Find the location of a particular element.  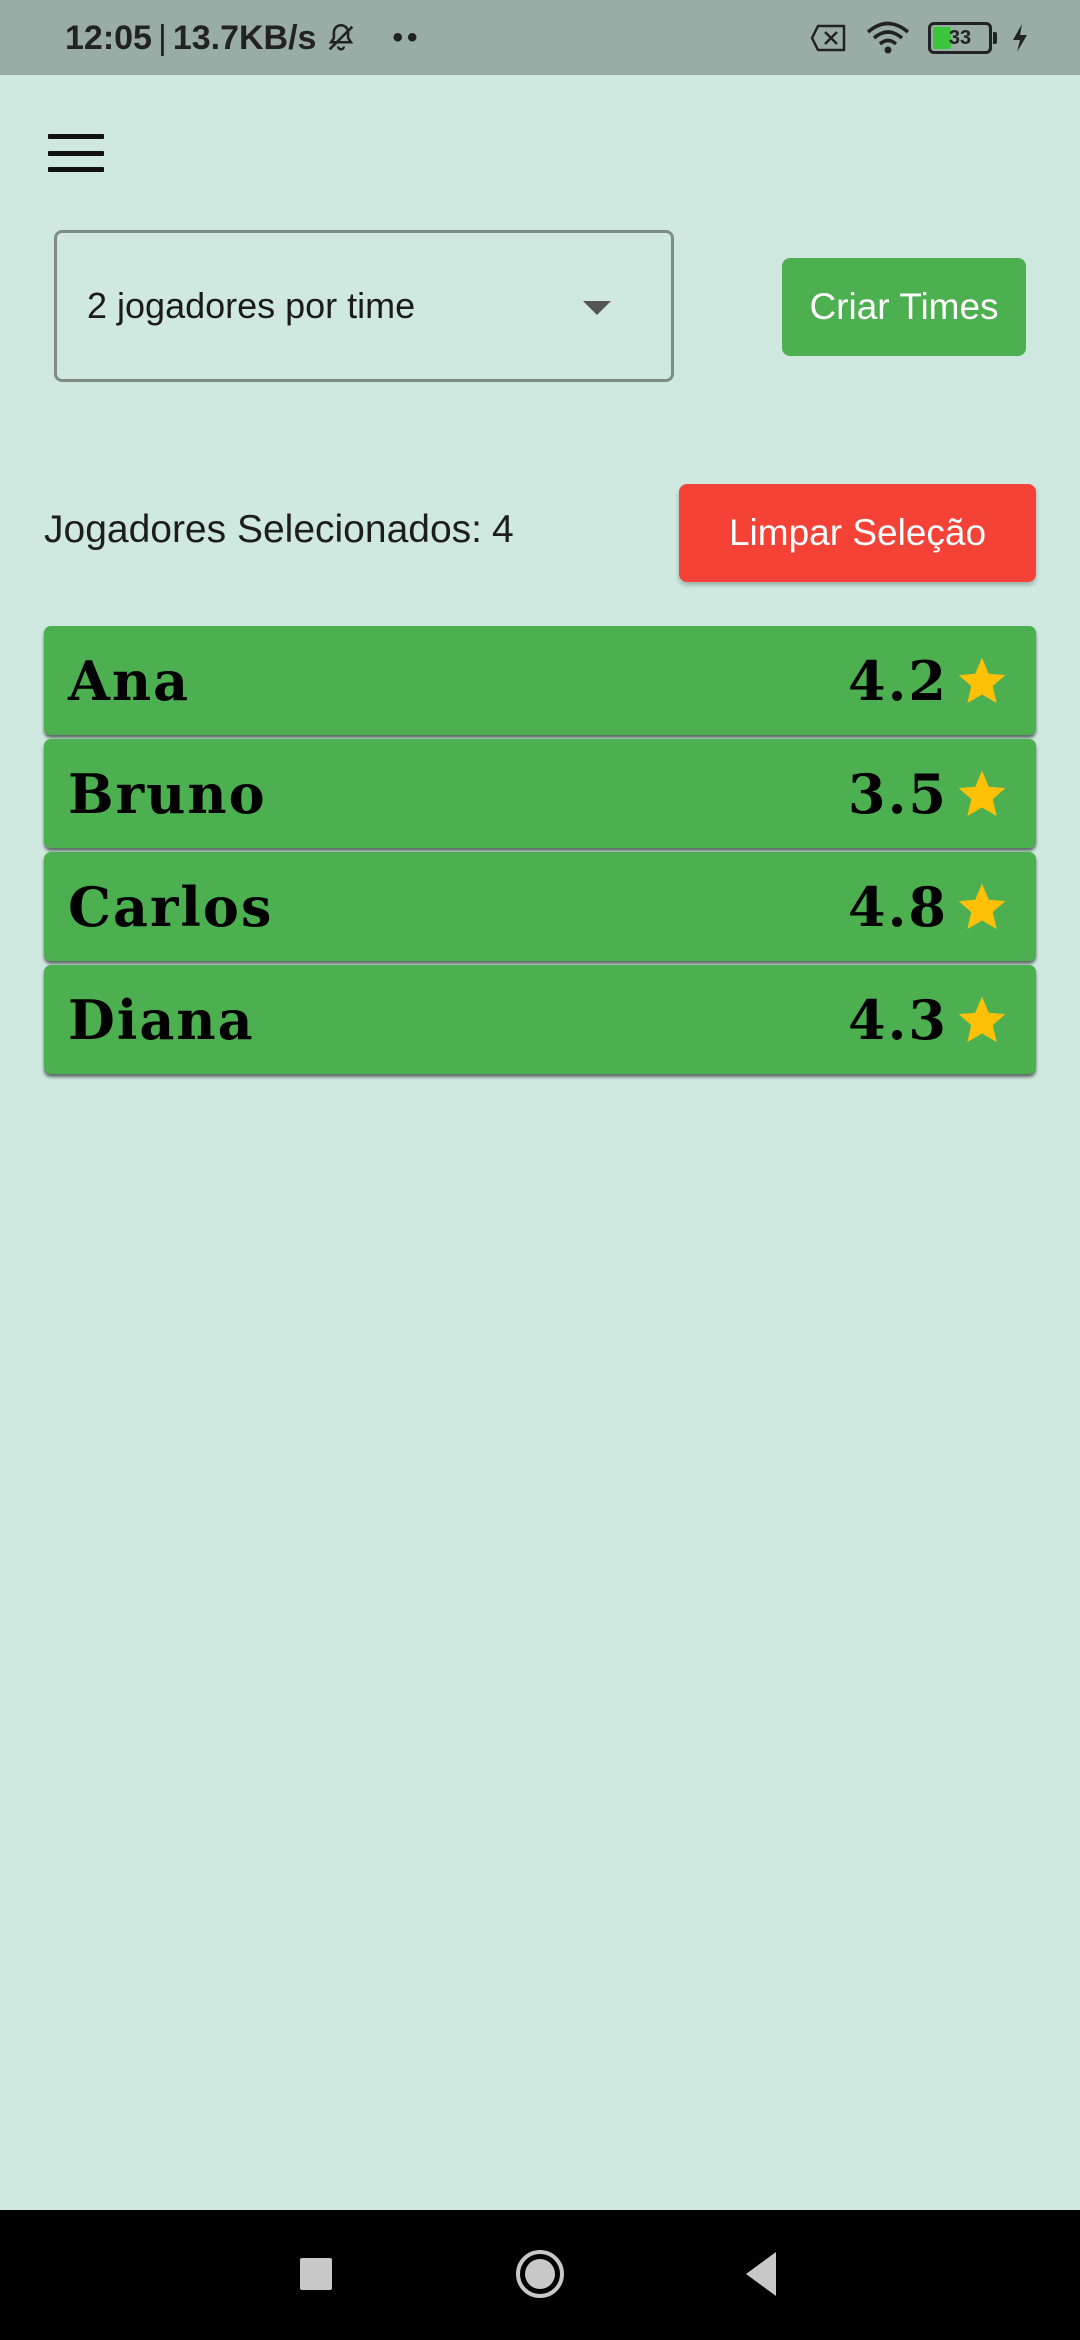

battery-level: 33 is located at coordinates (960, 37).